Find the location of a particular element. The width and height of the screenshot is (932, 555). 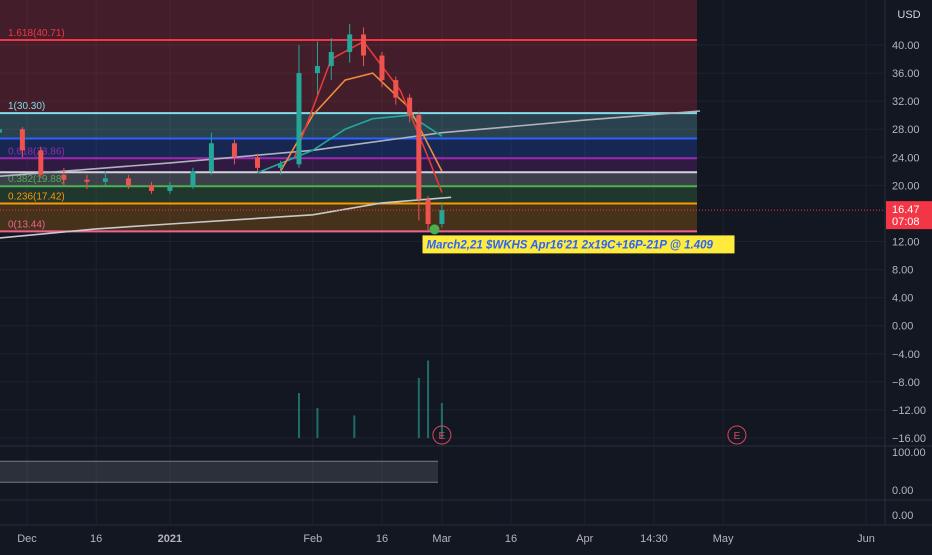

time-axis-tick: 14:30 is located at coordinates (654, 539).